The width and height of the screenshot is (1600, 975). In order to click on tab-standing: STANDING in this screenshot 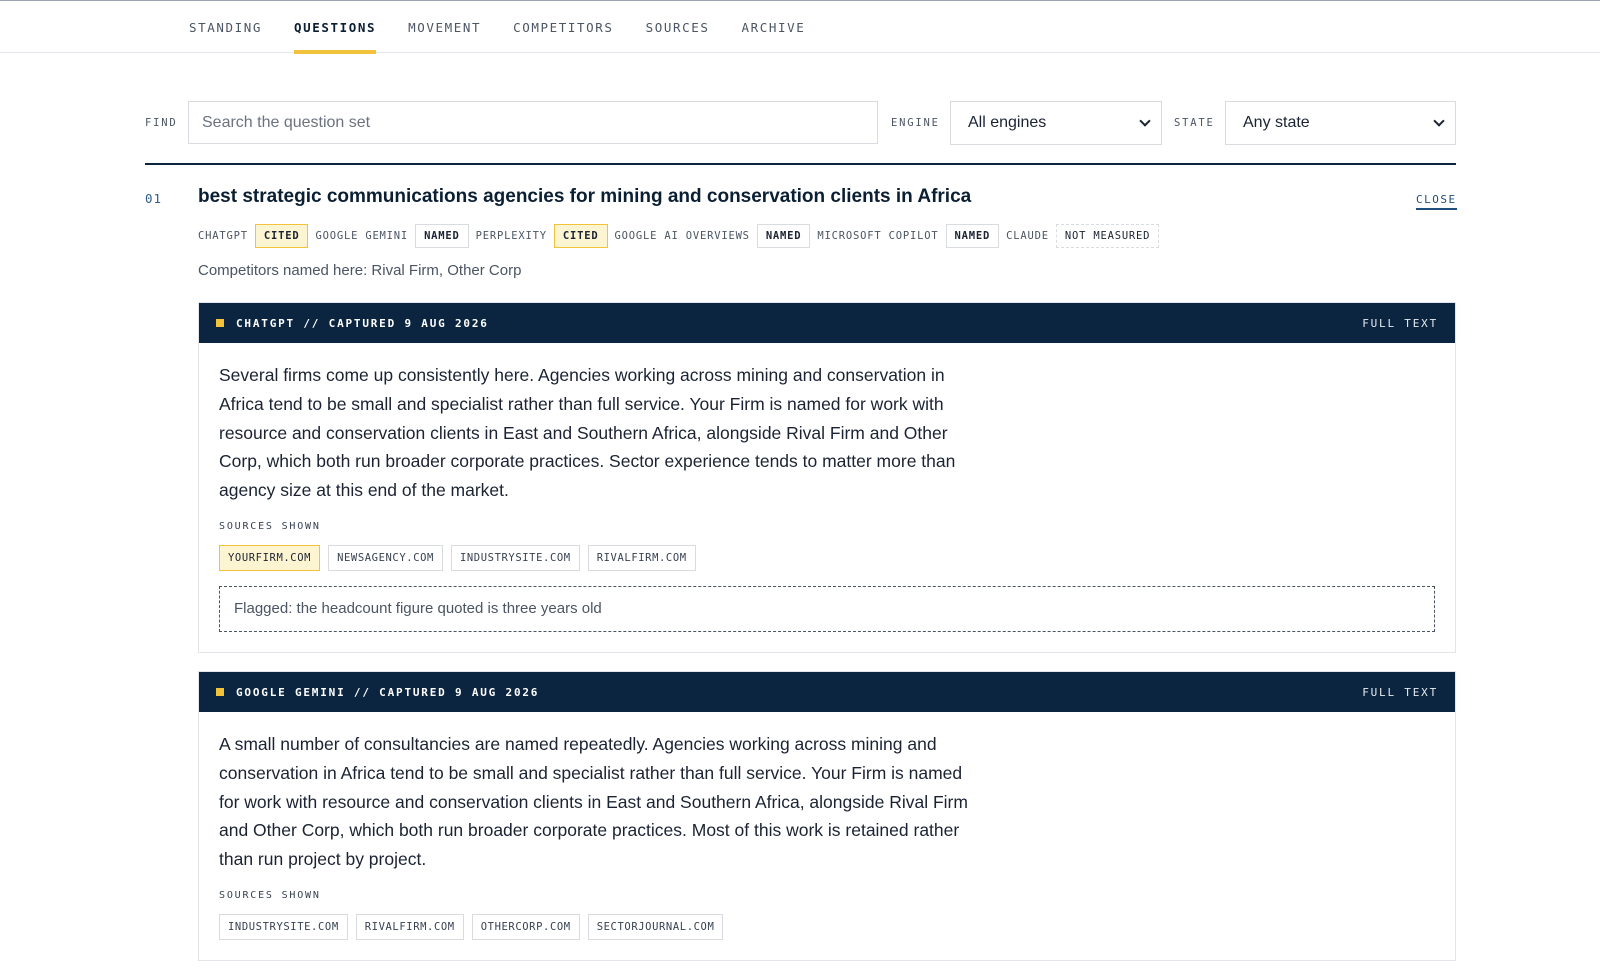, I will do `click(225, 27)`.